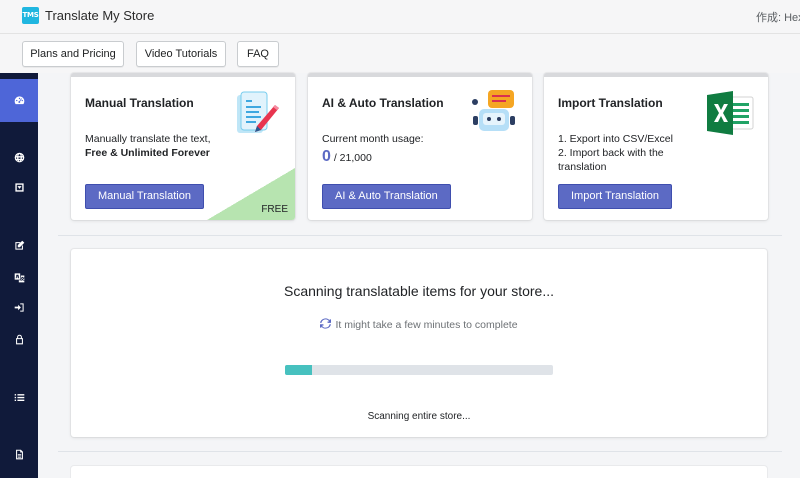 This screenshot has width=800, height=478. I want to click on scan-note-text: It might take a few minutes to complete, so click(426, 325).